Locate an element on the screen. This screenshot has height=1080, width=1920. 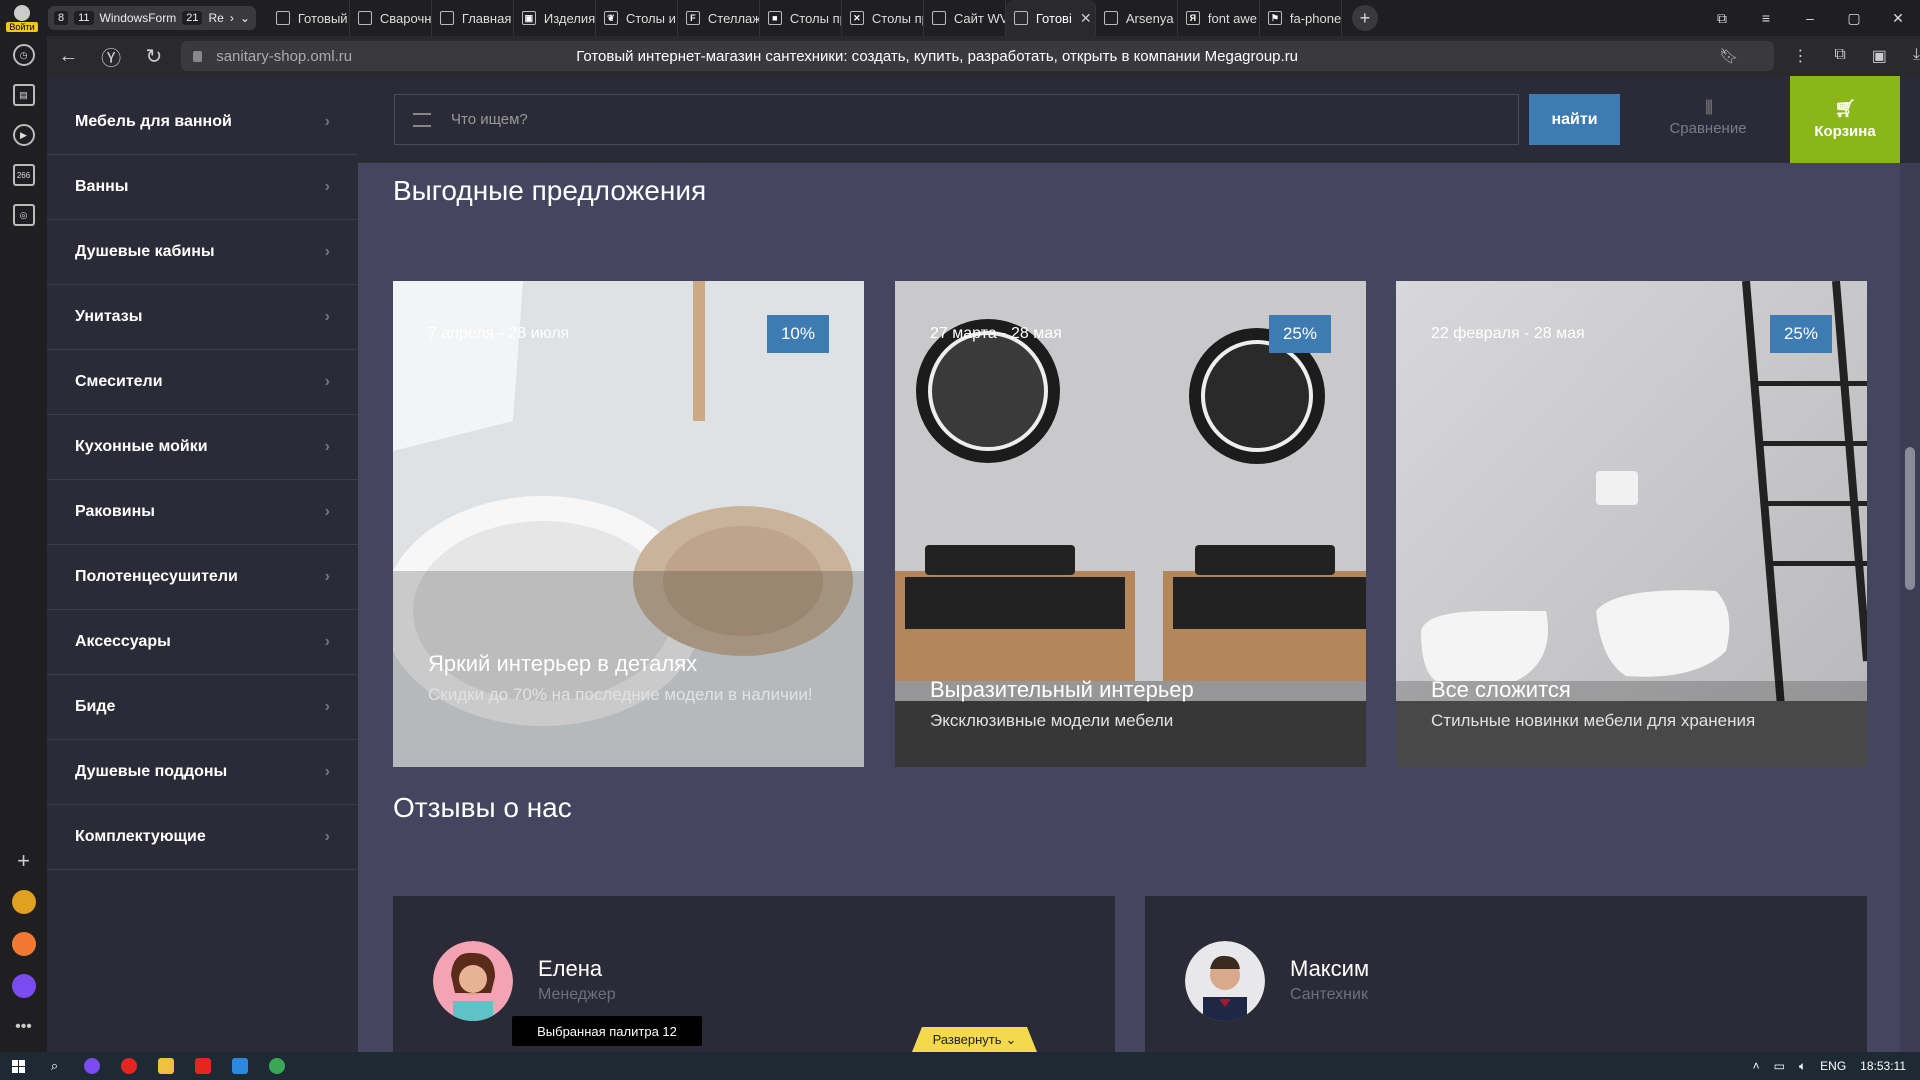
tab: Сайт WV is located at coordinates (965, 18).